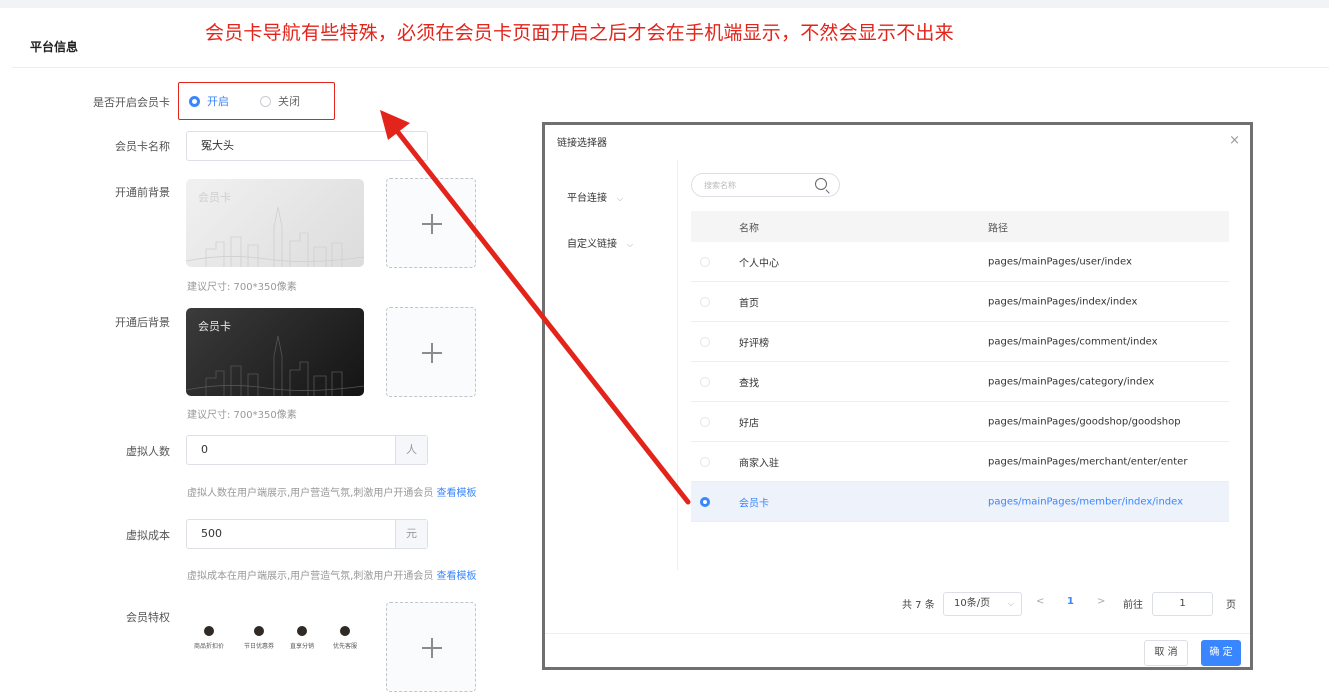 This screenshot has height=698, width=1329. What do you see at coordinates (1182, 604) in the screenshot?
I see `goto-page-input: 1` at bounding box center [1182, 604].